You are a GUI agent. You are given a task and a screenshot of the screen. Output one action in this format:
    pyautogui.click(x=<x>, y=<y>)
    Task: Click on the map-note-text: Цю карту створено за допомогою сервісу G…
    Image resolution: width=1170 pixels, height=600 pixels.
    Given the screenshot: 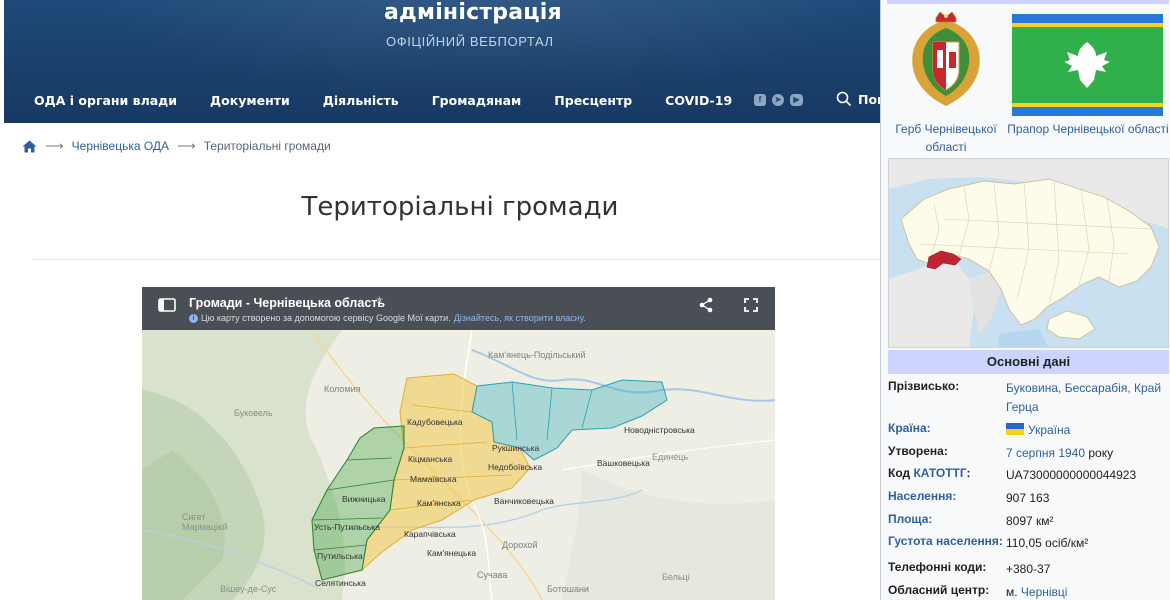 What is the action you would take?
    pyautogui.click(x=326, y=318)
    